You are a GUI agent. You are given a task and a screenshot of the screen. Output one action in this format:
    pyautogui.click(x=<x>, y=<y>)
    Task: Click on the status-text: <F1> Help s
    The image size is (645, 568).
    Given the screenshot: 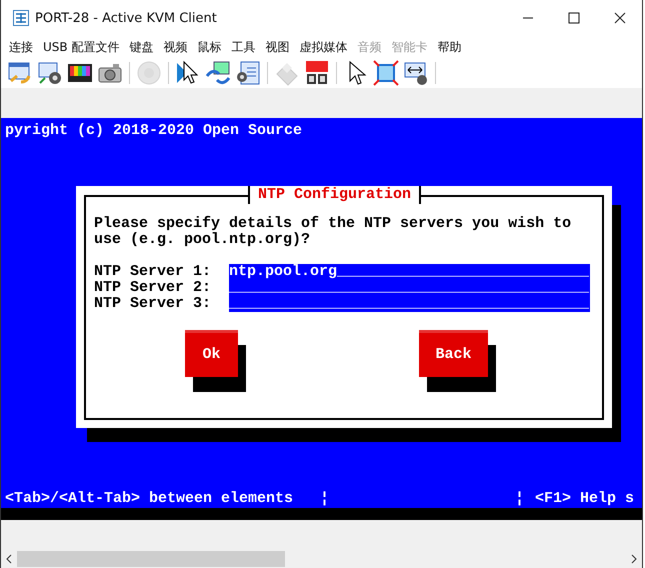 What is the action you would take?
    pyautogui.click(x=584, y=499)
    